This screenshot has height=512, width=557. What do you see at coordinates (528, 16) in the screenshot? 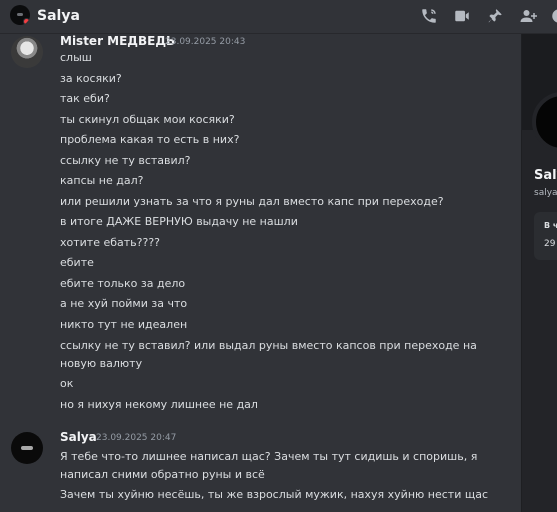
I see `add-friend-icon` at bounding box center [528, 16].